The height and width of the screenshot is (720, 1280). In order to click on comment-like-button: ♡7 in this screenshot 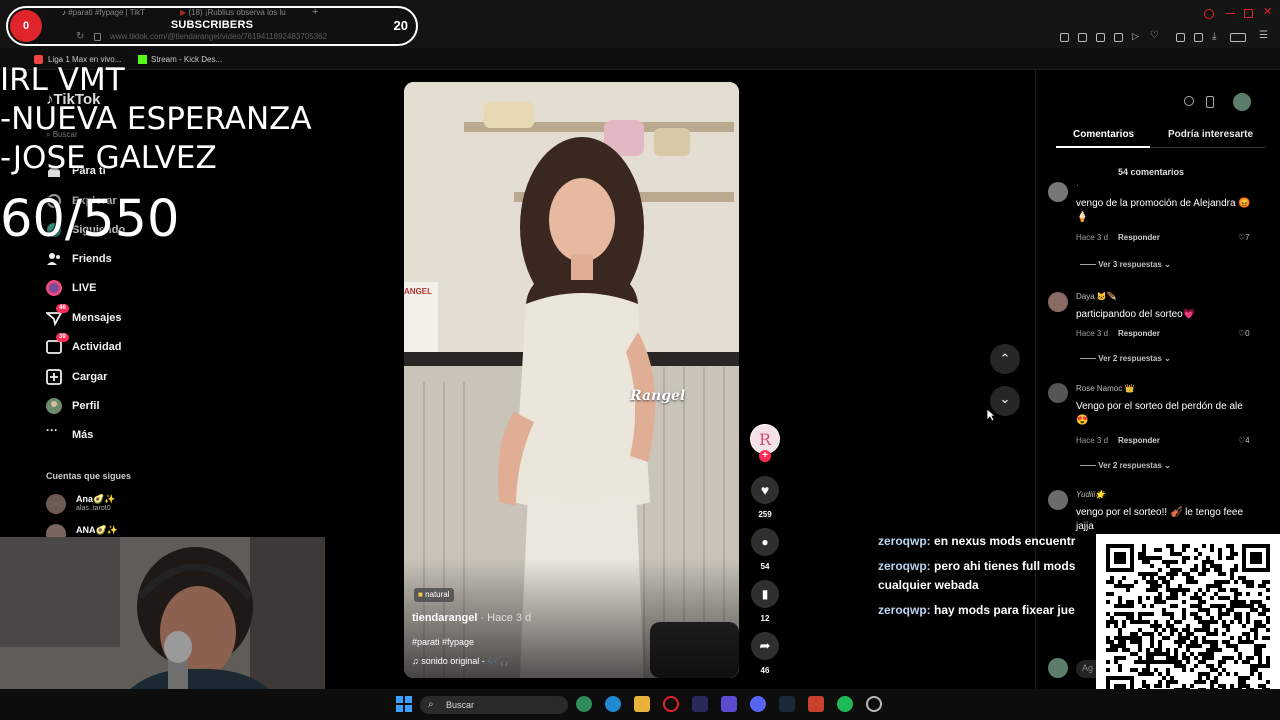, I will do `click(1244, 237)`.